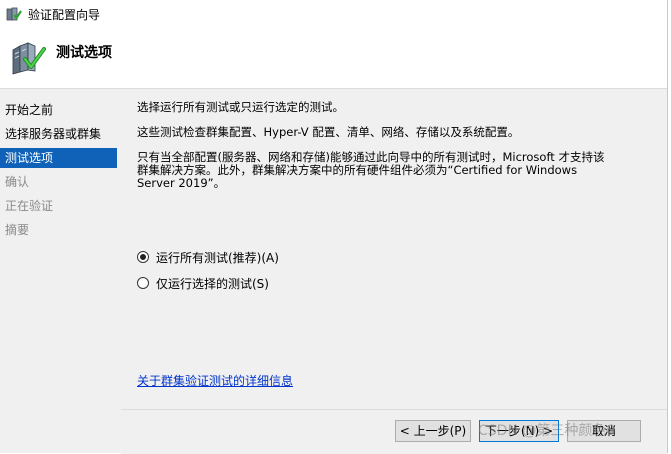 Image resolution: width=671 pixels, height=454 pixels. Describe the element at coordinates (14, 14) in the screenshot. I see `cluster-app-icon` at that location.